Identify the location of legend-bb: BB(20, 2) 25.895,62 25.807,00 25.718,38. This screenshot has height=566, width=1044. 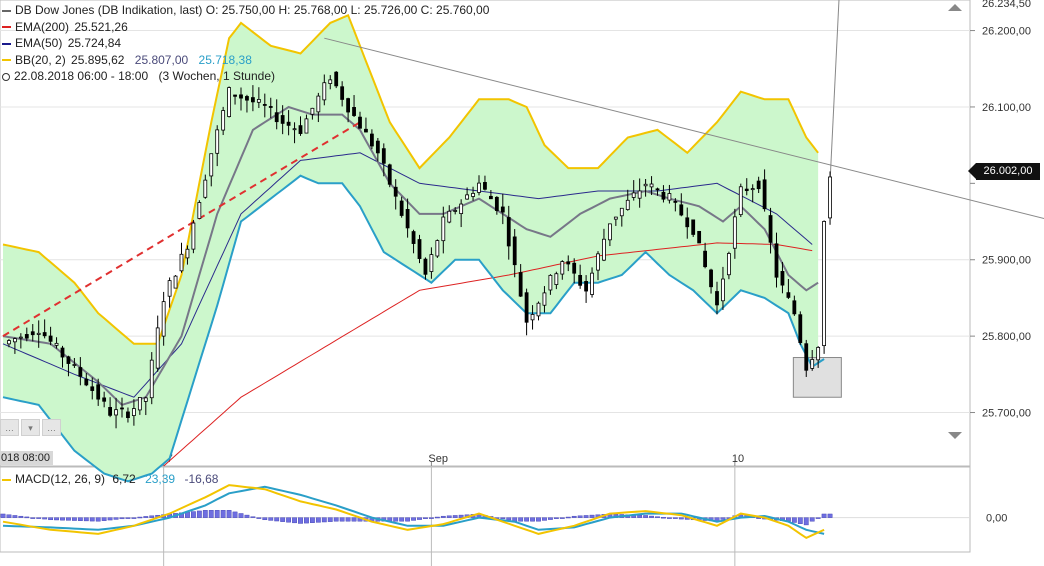
(245, 60).